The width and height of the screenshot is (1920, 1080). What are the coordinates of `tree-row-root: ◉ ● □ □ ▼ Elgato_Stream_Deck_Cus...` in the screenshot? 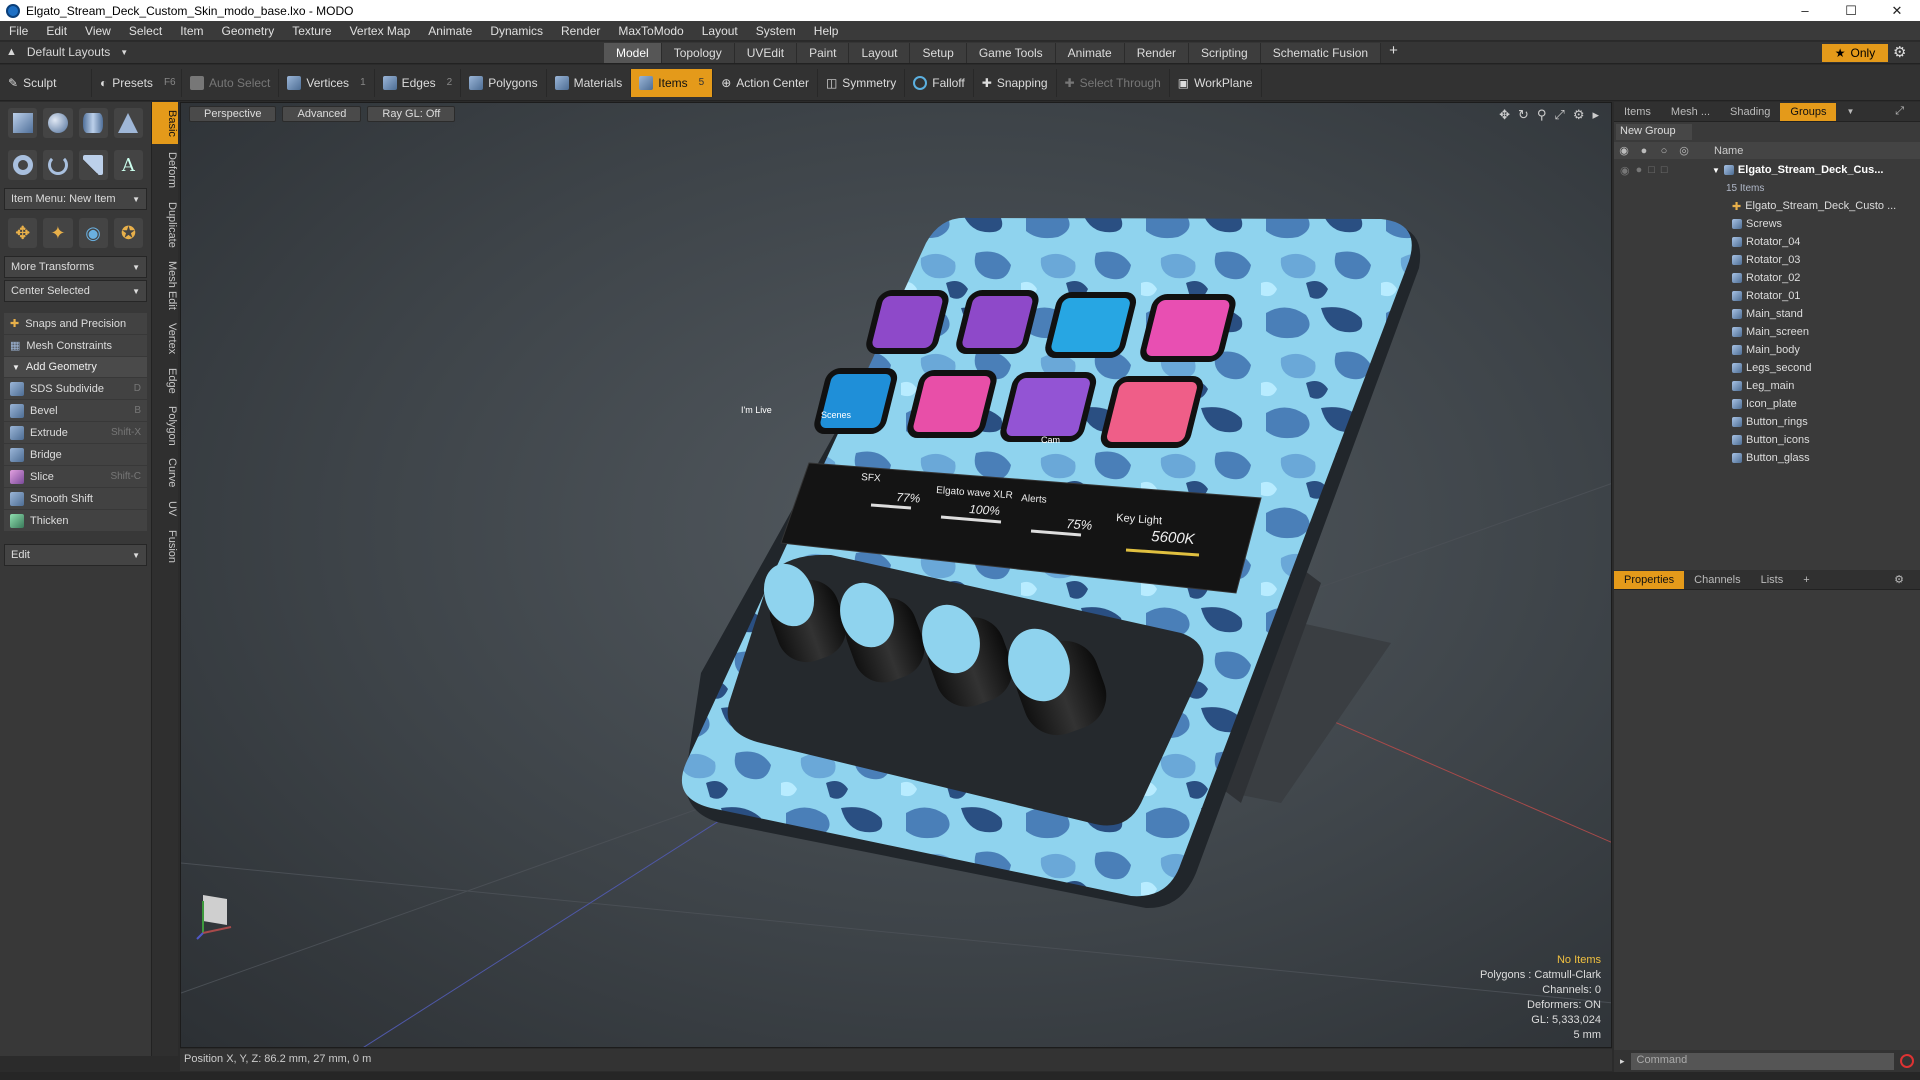 It's located at (1767, 170).